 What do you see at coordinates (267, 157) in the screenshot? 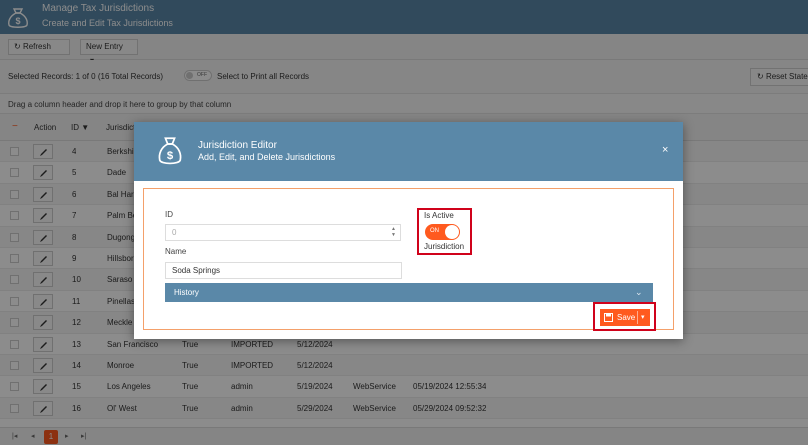
I see `modal-subtitle: Add, Edit, and Delete Jurisdictions` at bounding box center [267, 157].